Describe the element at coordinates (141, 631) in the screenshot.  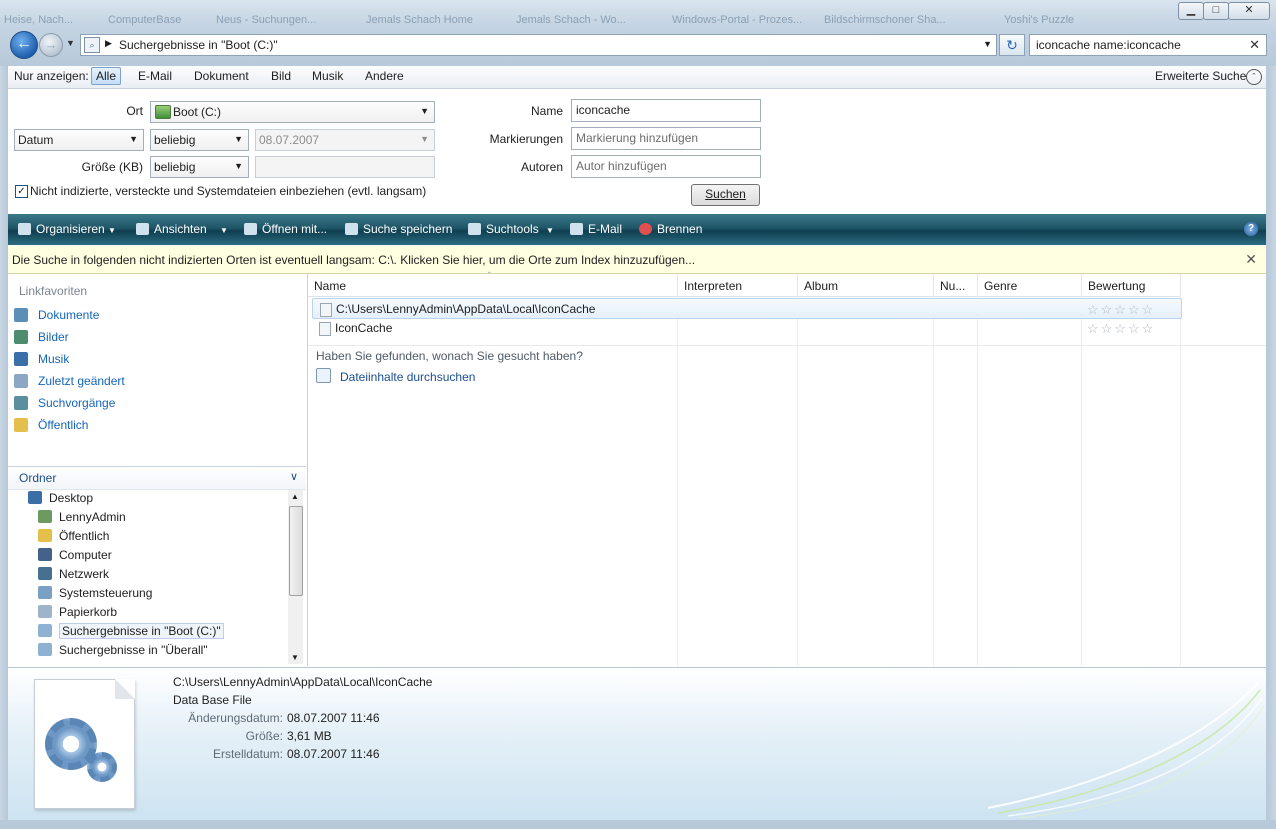
I see `tree-label: Suchergebnisse in "Boot (C:)"` at that location.